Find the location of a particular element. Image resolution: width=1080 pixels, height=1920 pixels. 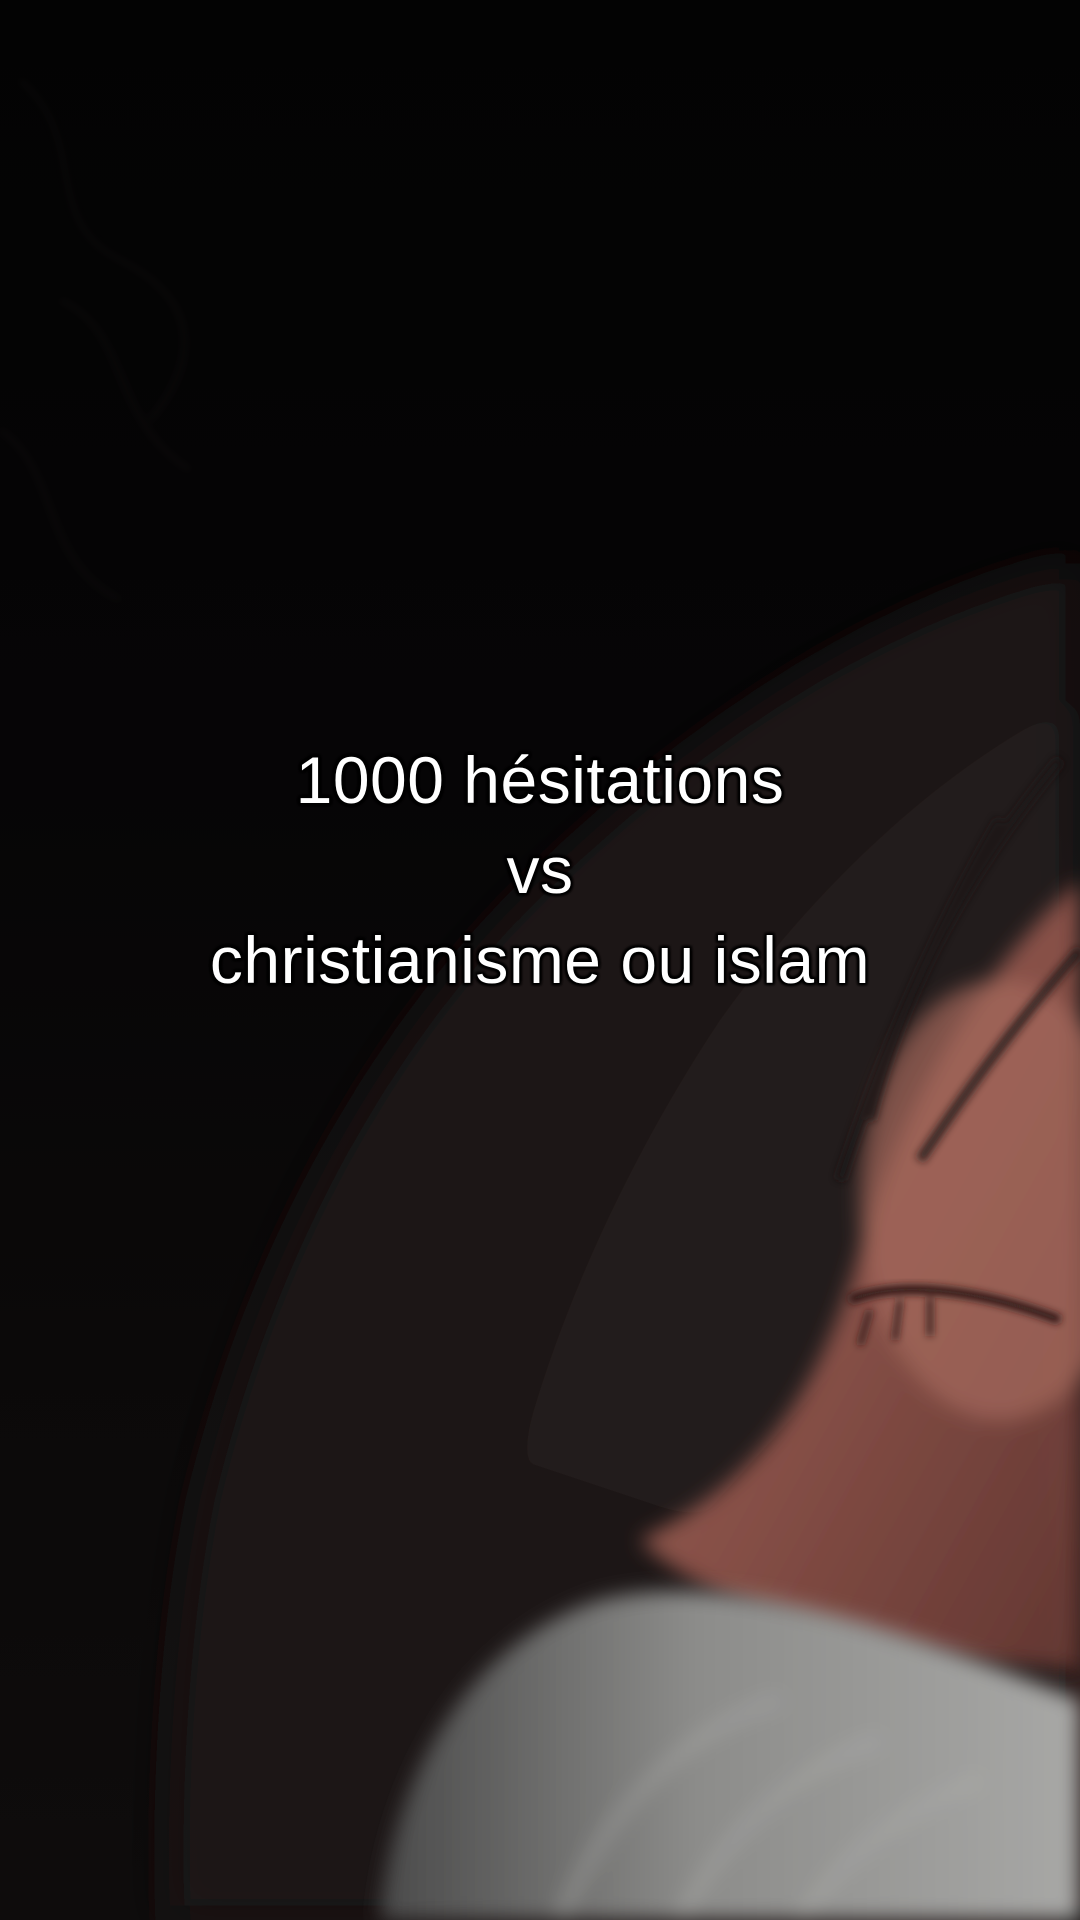

caption-line-1: 1000 hésitations is located at coordinates (540, 780).